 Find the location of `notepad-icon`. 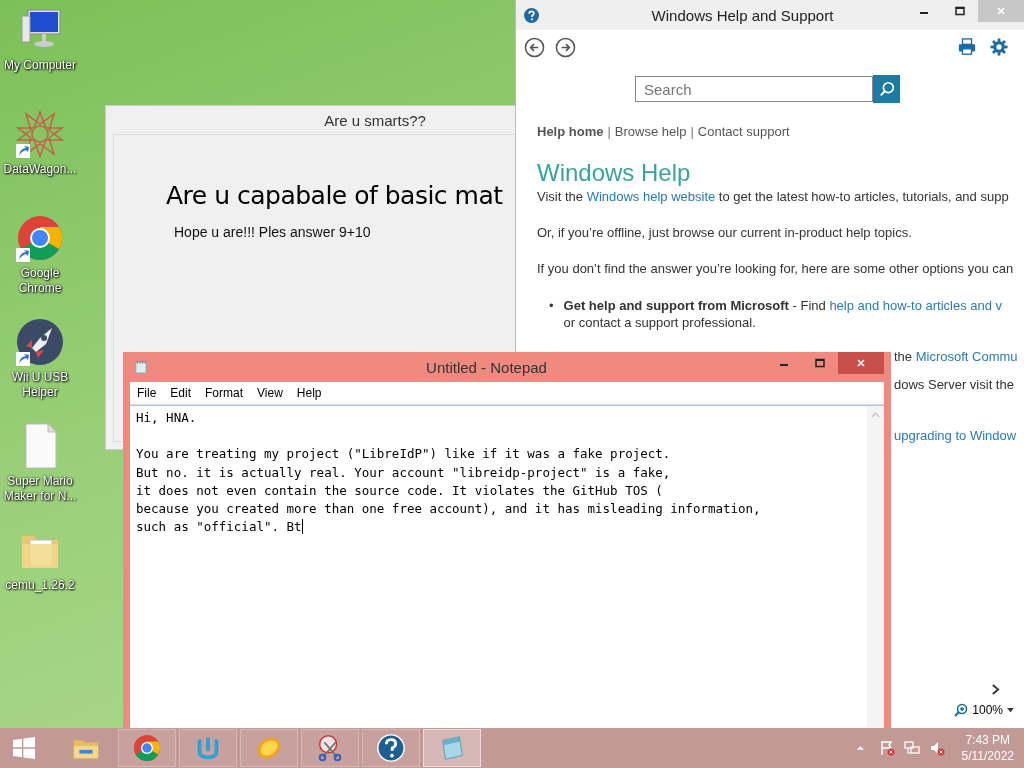

notepad-icon is located at coordinates (141, 367).